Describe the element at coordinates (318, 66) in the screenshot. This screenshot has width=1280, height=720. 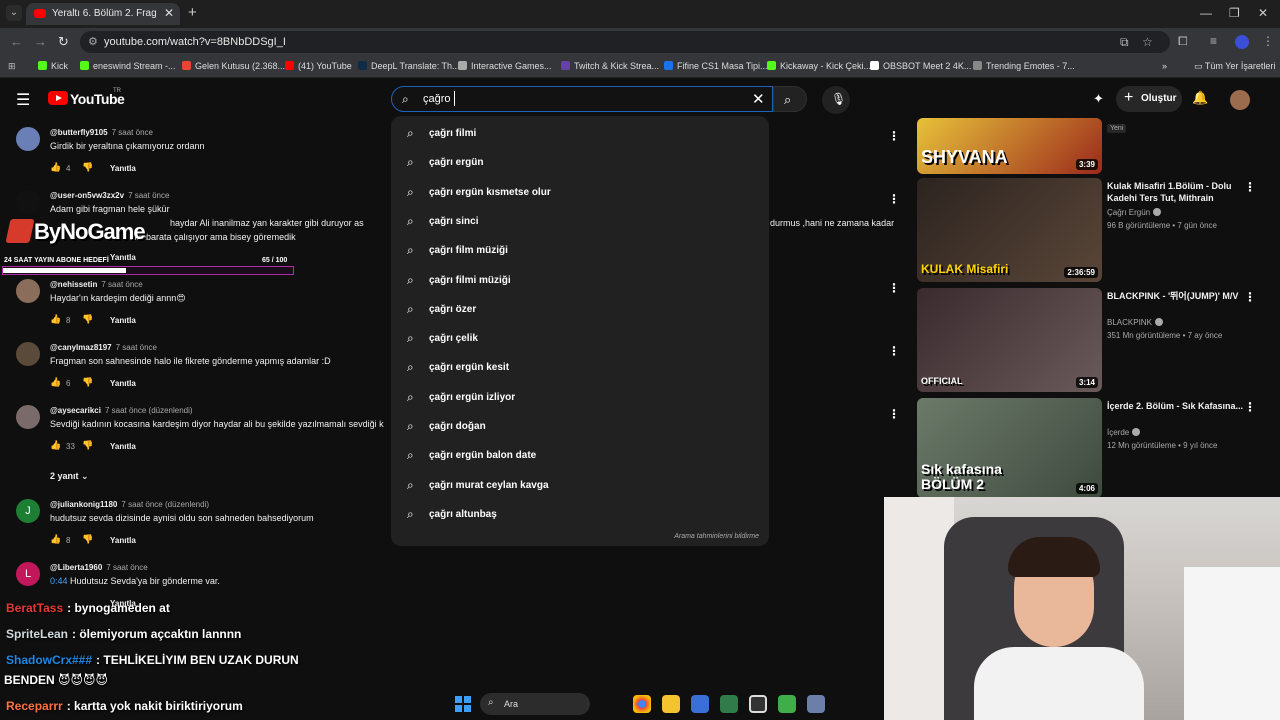
I see `bookmark-item: (41) YouTube` at that location.